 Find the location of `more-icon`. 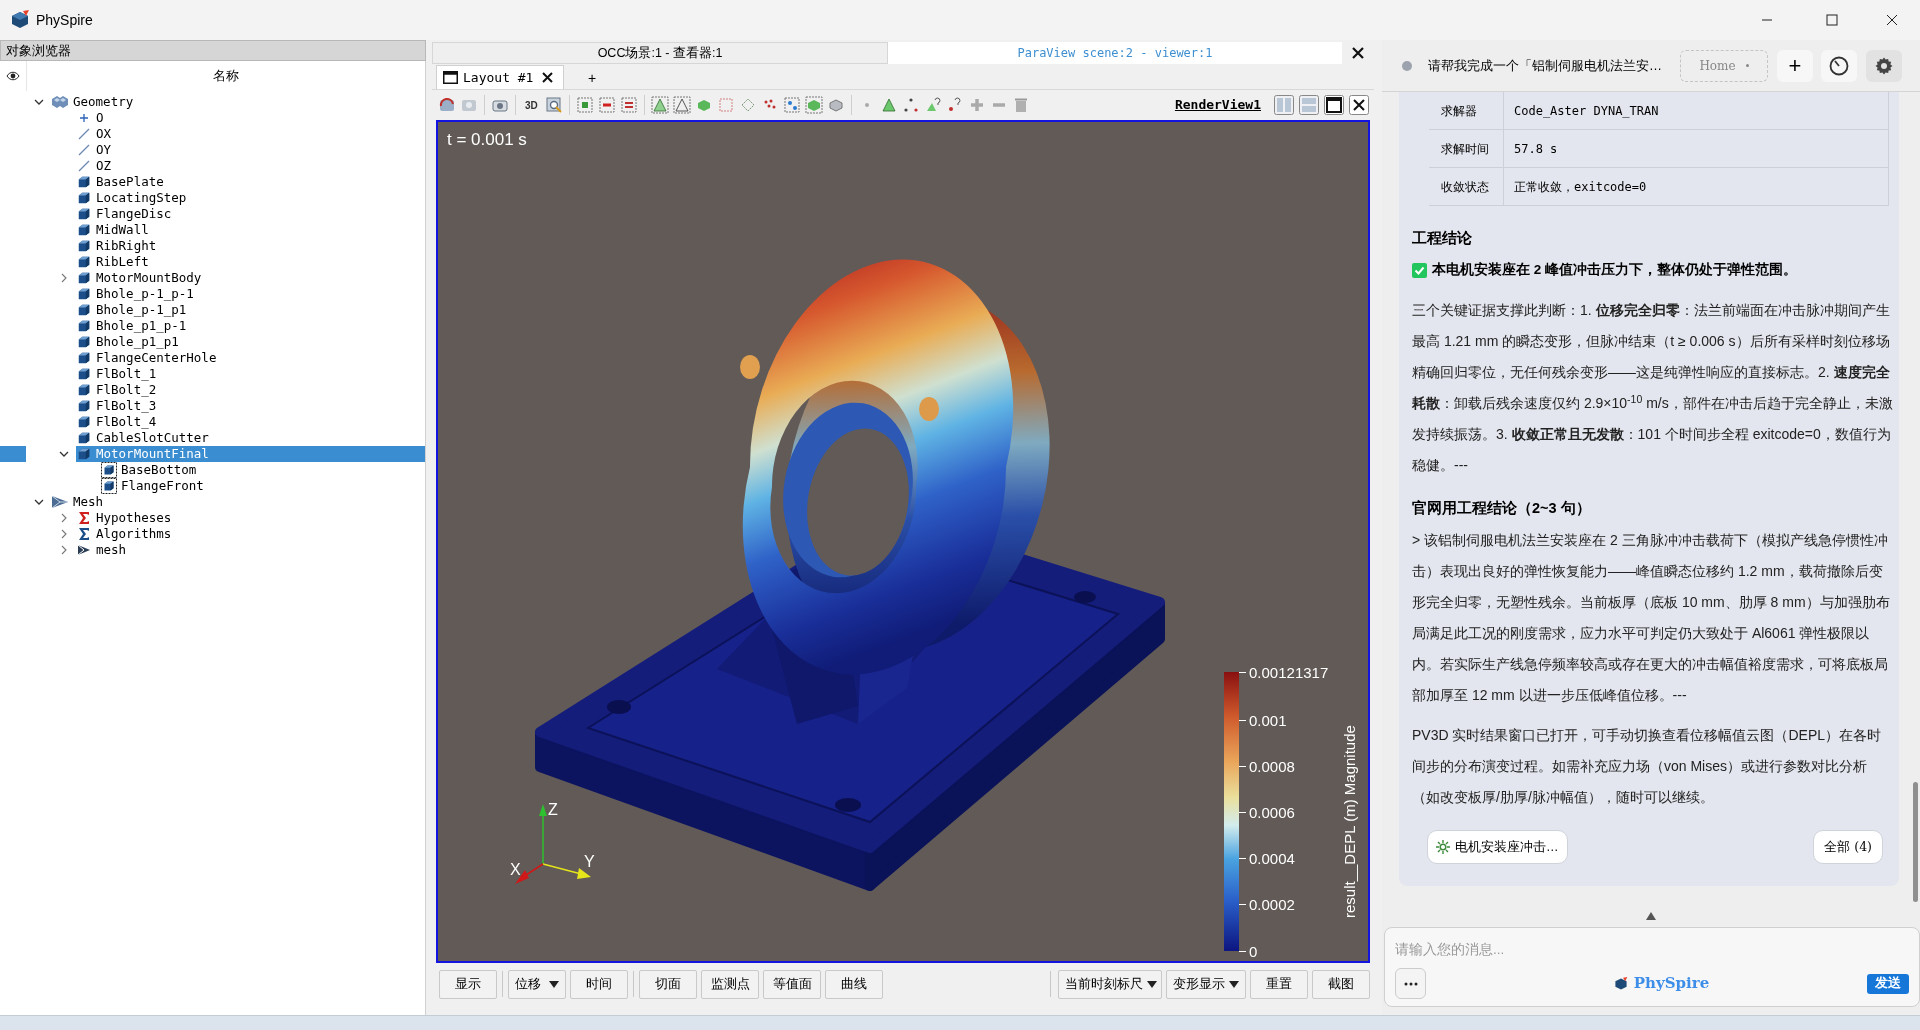

more-icon is located at coordinates (1410, 983).